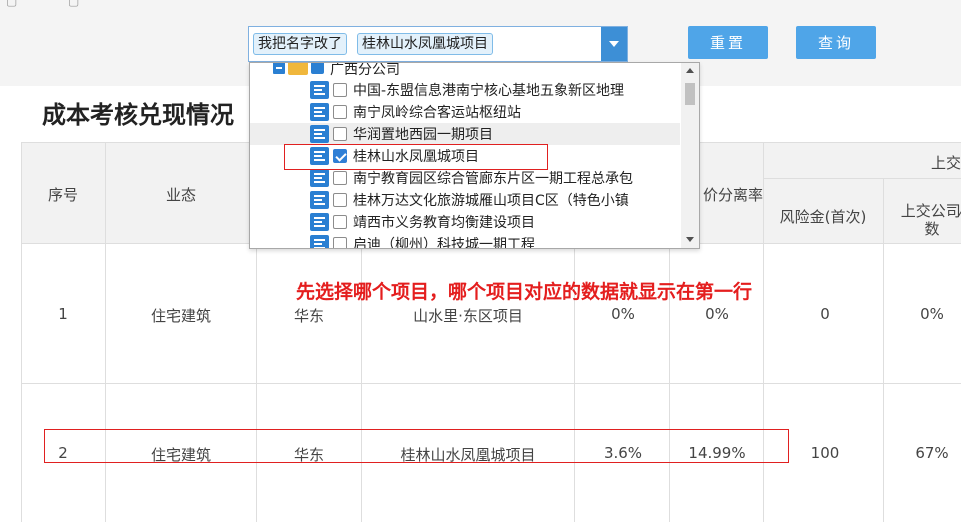 This screenshot has height=522, width=961. I want to click on tree-item-label: 南宁教育园区综合管廊东片区一期工程总承包, so click(493, 179).